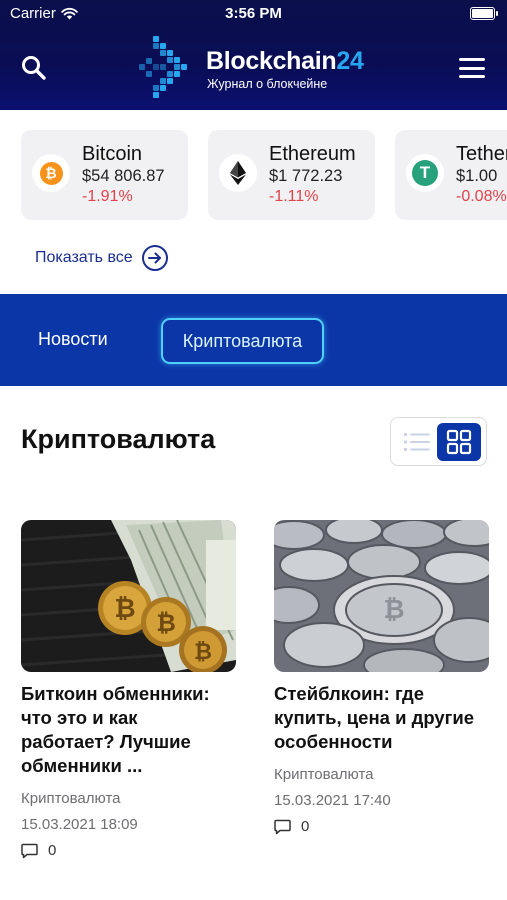 This screenshot has height=900, width=507. Describe the element at coordinates (472, 68) in the screenshot. I see `menu-button` at that location.